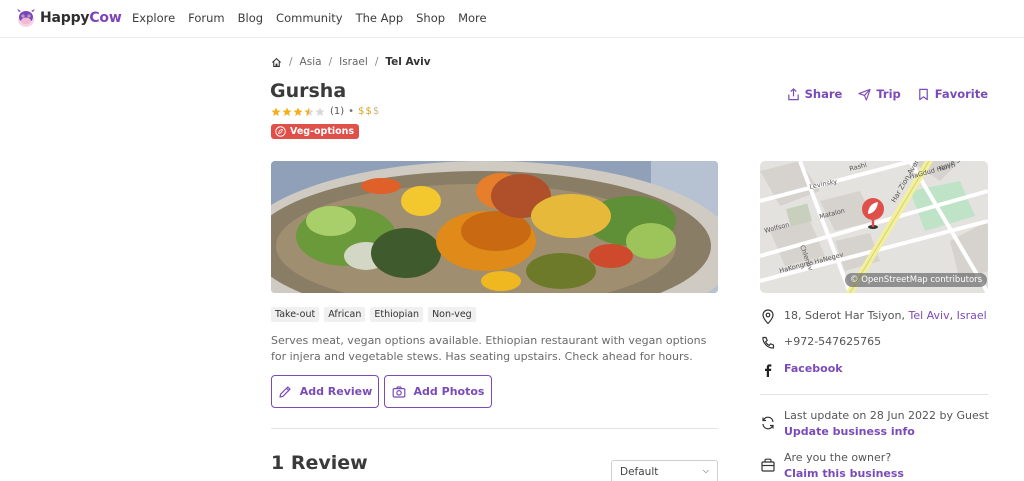 The width and height of the screenshot is (1024, 481). What do you see at coordinates (325, 111) in the screenshot?
I see `rating-row: (1) • $$$` at bounding box center [325, 111].